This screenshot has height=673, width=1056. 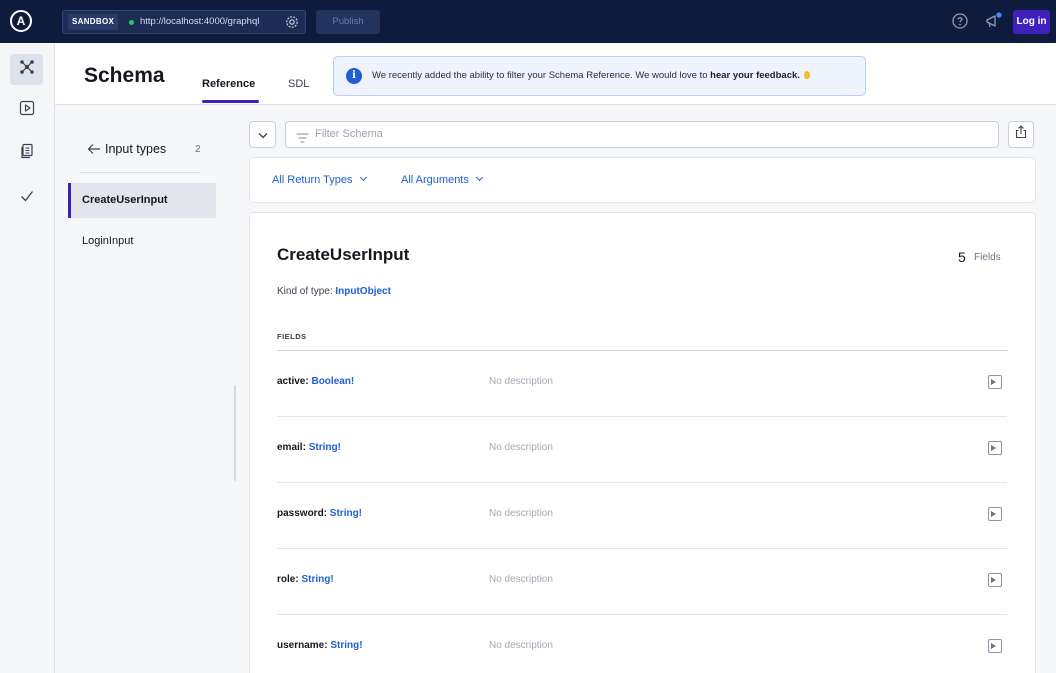 I want to click on sandbox-badge: SANDBOX, so click(x=93, y=22).